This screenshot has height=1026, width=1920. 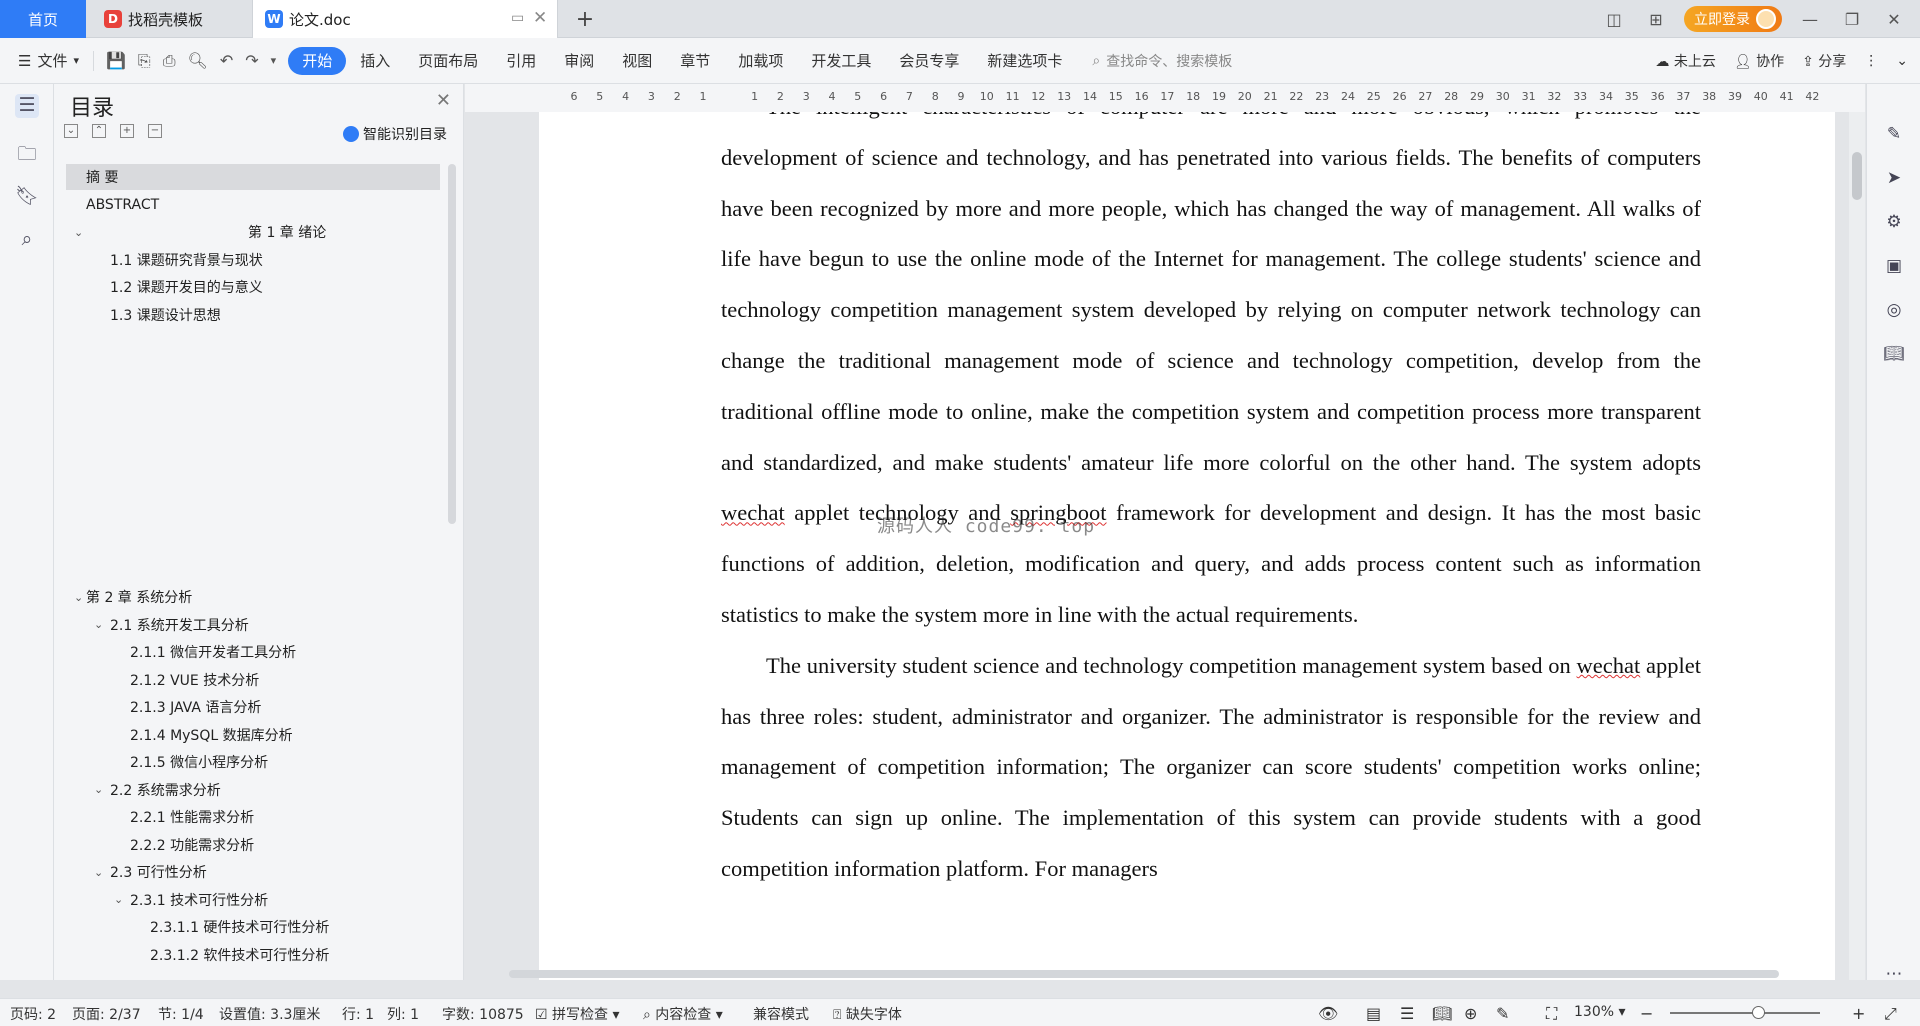 What do you see at coordinates (760, 60) in the screenshot?
I see `ribbon-tab-addins: 加载项` at bounding box center [760, 60].